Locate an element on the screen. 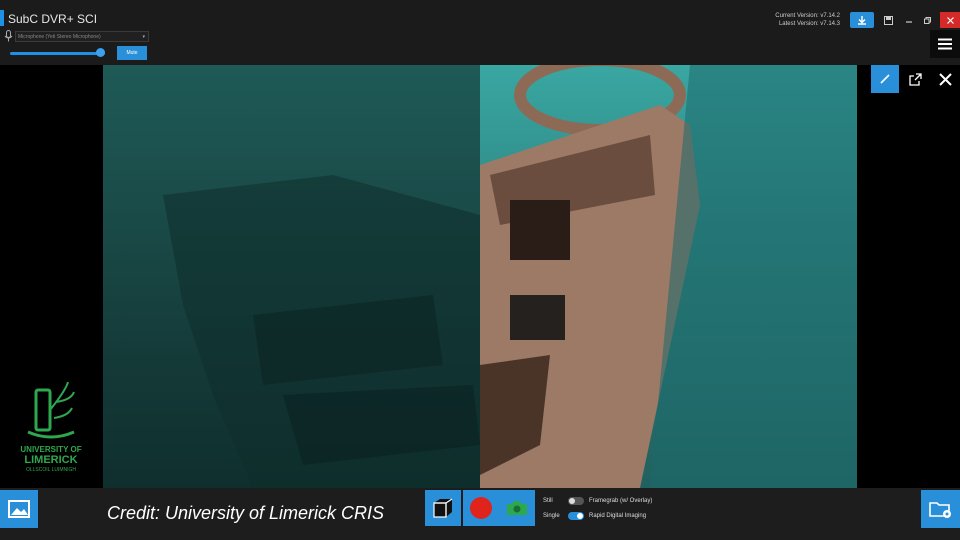  popout-icon is located at coordinates (915, 79).